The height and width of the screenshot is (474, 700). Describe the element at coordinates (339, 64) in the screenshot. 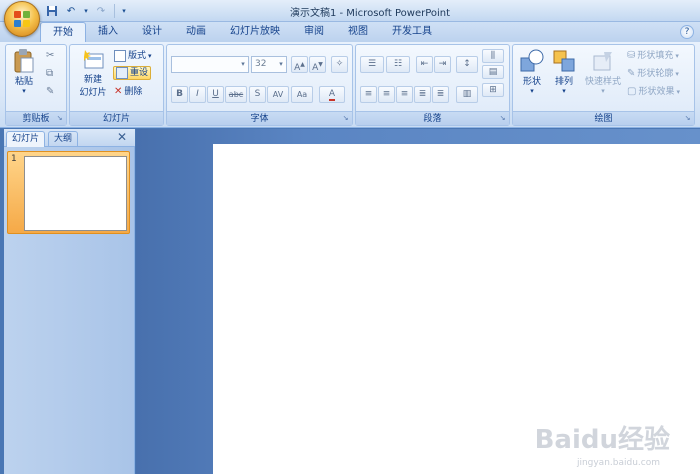

I see `clear-format-button: ✧` at that location.